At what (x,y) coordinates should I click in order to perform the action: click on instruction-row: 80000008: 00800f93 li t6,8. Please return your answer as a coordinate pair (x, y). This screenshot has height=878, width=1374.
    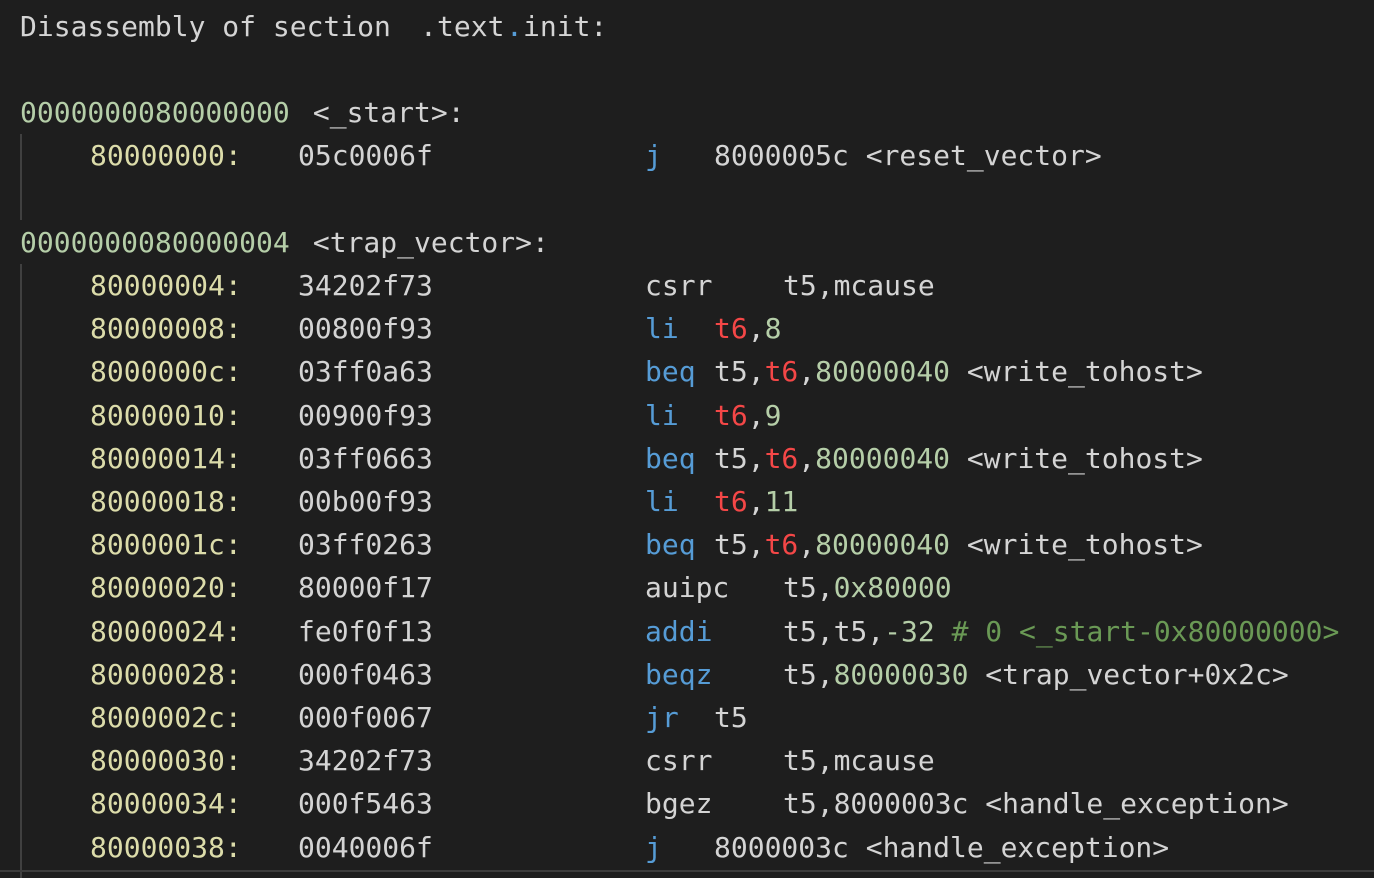
    Looking at the image, I should click on (687, 328).